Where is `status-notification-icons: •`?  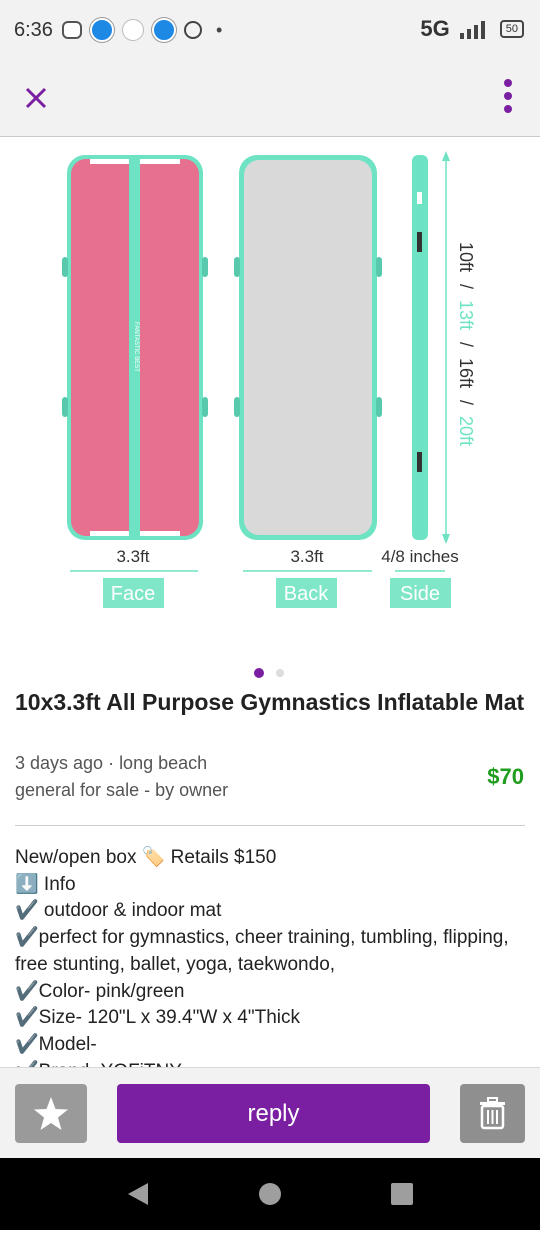 status-notification-icons: • is located at coordinates (142, 30).